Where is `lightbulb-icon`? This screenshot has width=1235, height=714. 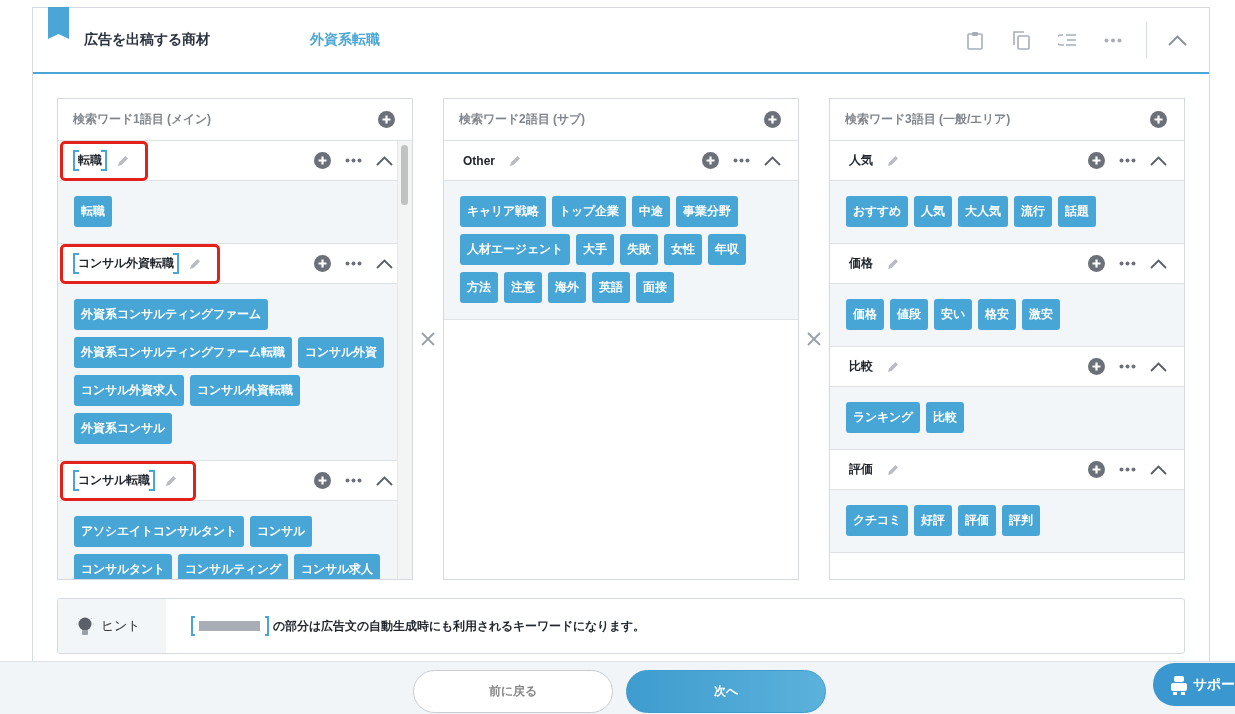 lightbulb-icon is located at coordinates (85, 626).